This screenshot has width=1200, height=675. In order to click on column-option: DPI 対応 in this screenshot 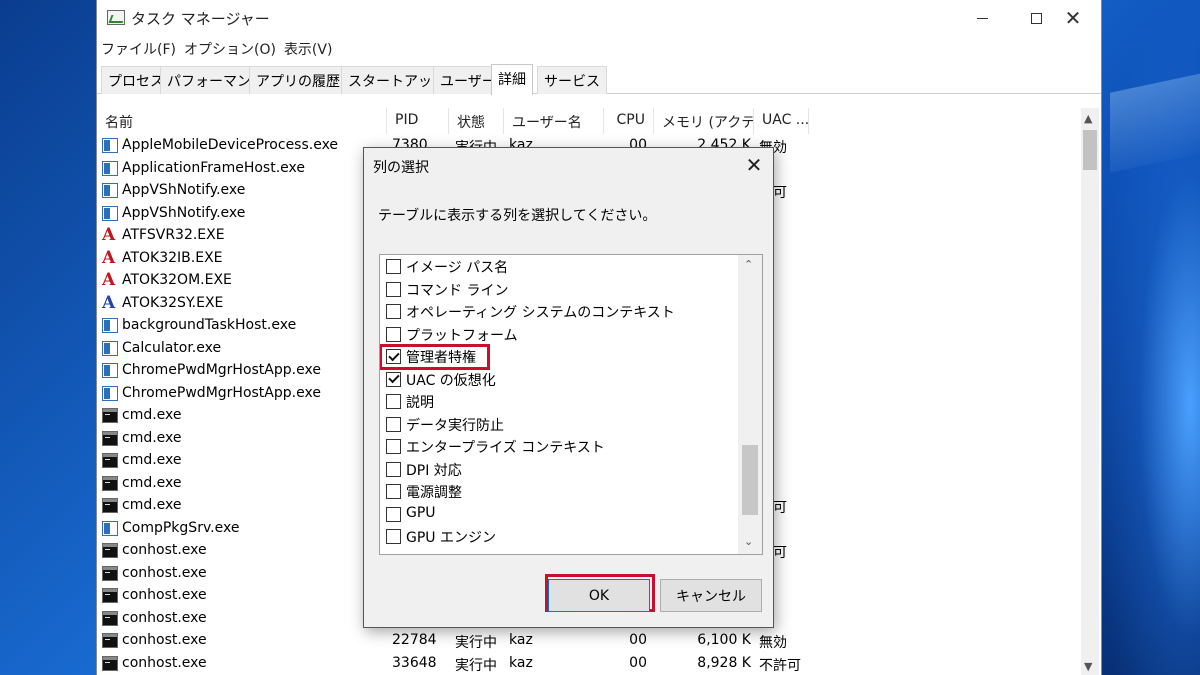, I will do `click(559, 470)`.